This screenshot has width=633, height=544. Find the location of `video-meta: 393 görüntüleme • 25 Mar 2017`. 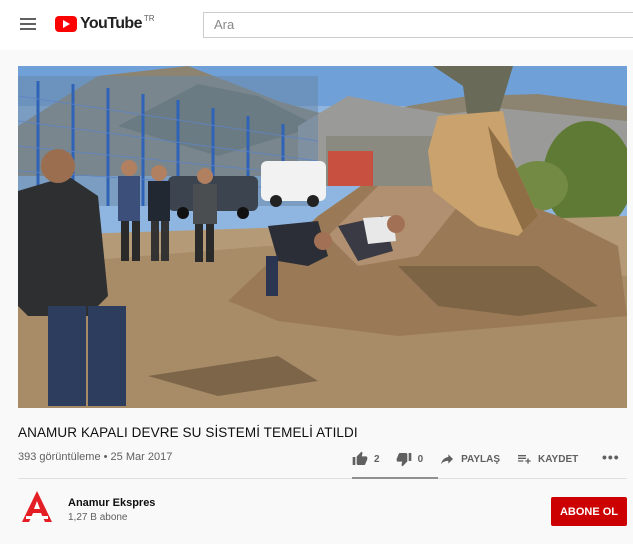

video-meta: 393 görüntüleme • 25 Mar 2017 is located at coordinates (95, 457).